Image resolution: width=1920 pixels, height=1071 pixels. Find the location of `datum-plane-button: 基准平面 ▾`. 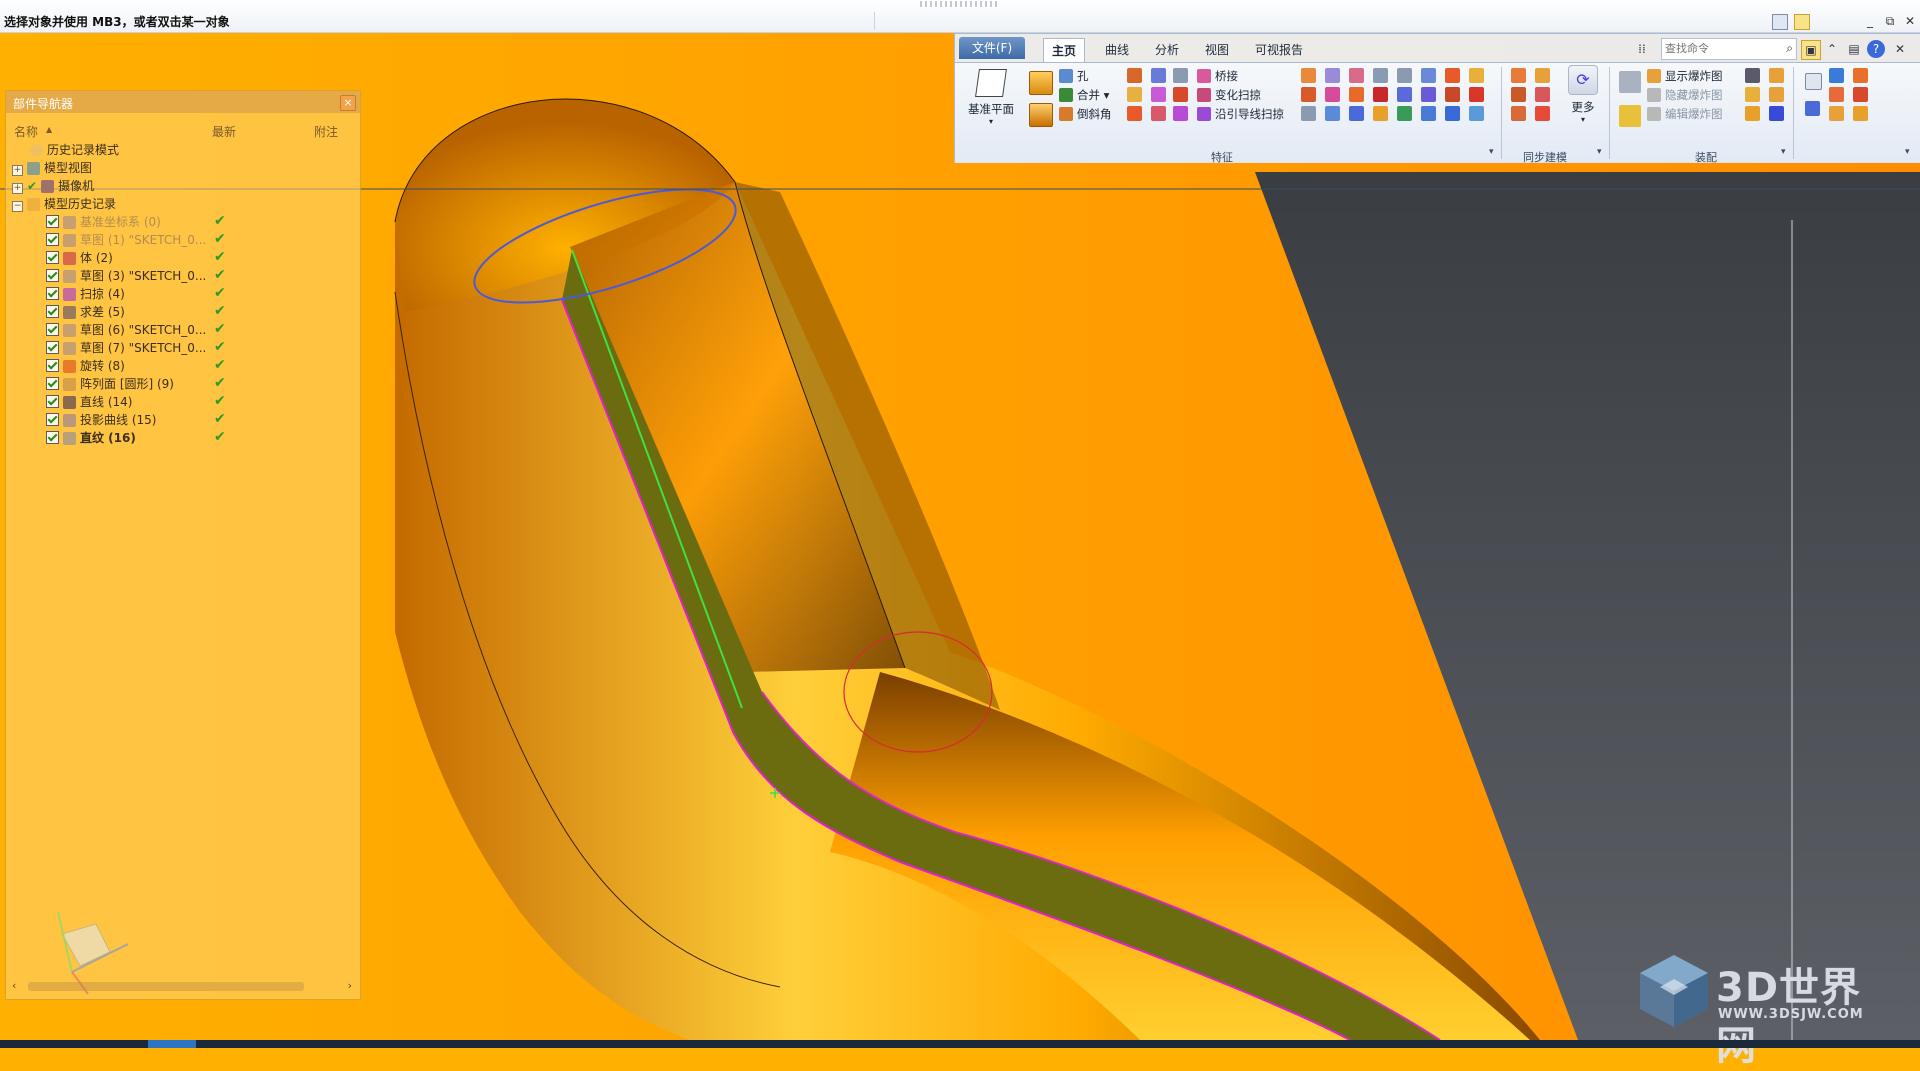

datum-plane-button: 基准平面 ▾ is located at coordinates (991, 96).